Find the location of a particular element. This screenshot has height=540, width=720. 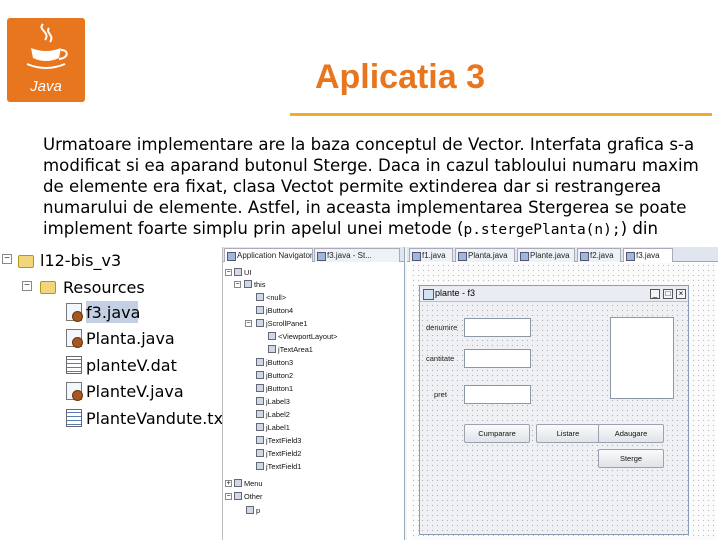

structure-node: jButton4 is located at coordinates (274, 311).